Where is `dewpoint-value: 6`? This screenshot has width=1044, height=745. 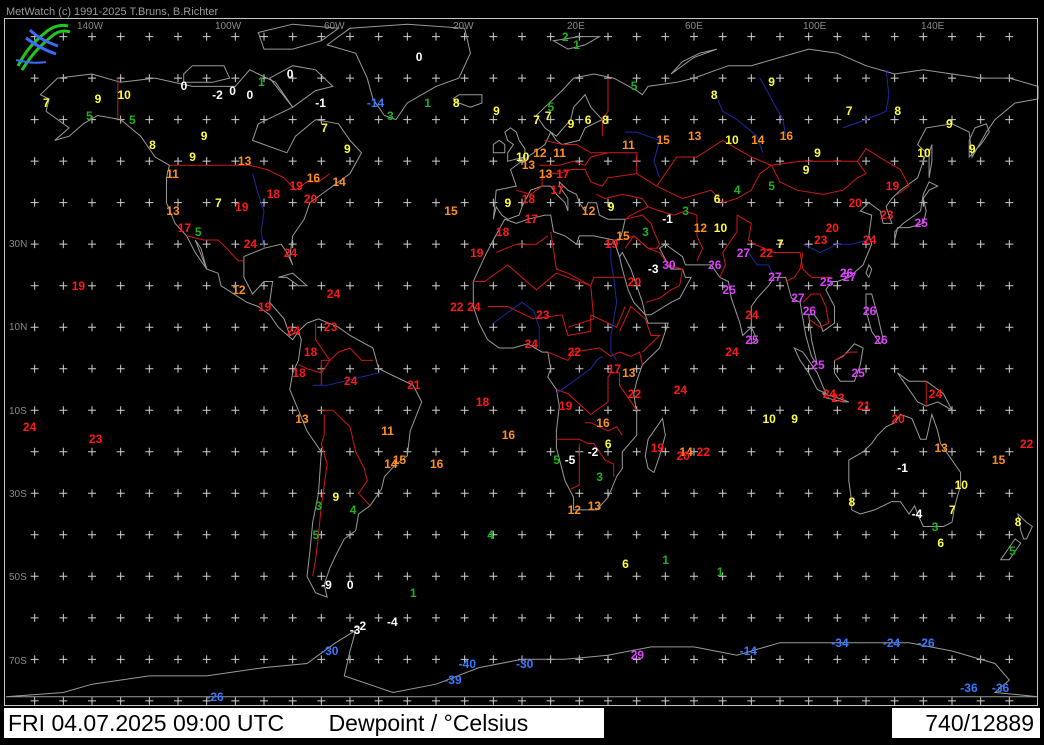 dewpoint-value: 6 is located at coordinates (625, 563).